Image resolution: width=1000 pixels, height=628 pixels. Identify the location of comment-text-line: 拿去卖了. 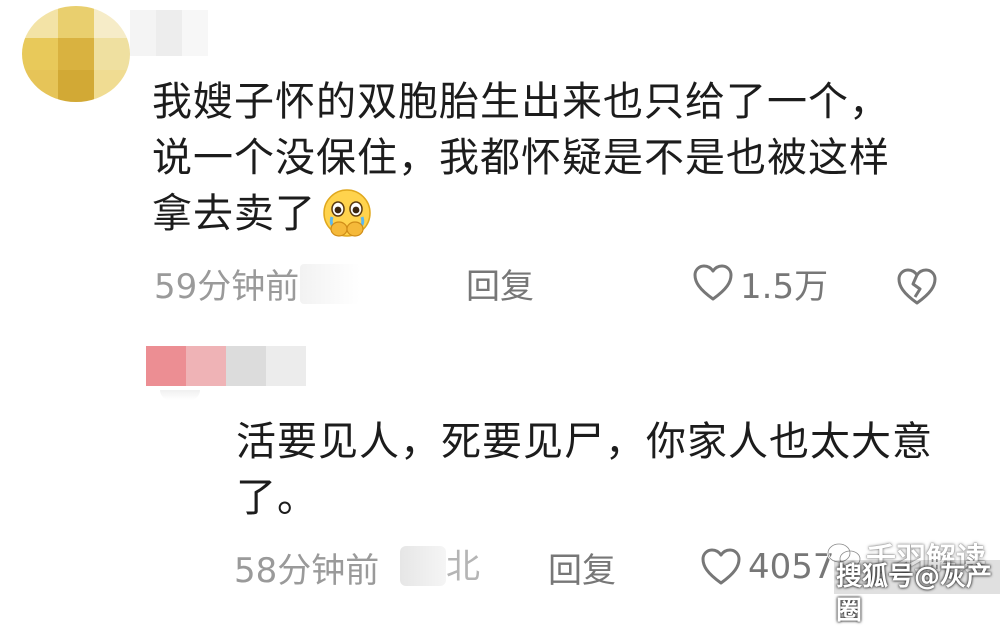
(263, 214).